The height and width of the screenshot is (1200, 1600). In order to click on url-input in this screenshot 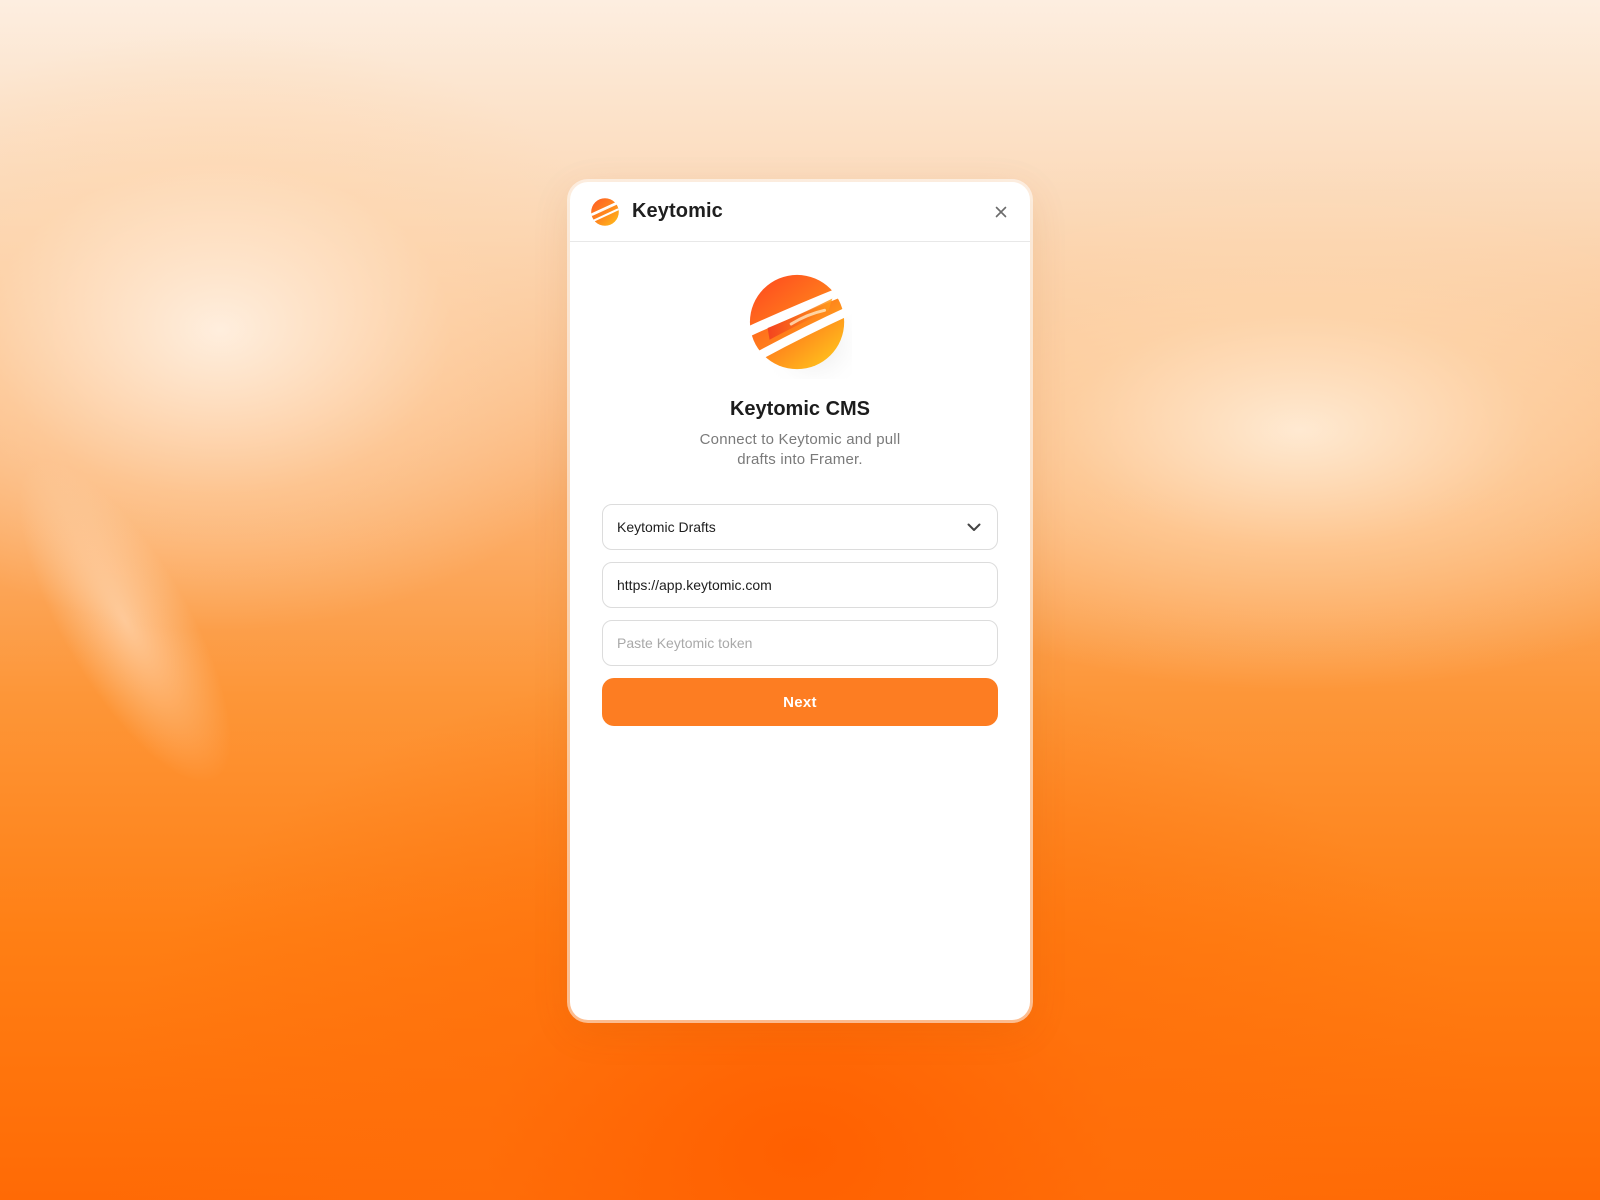, I will do `click(800, 585)`.